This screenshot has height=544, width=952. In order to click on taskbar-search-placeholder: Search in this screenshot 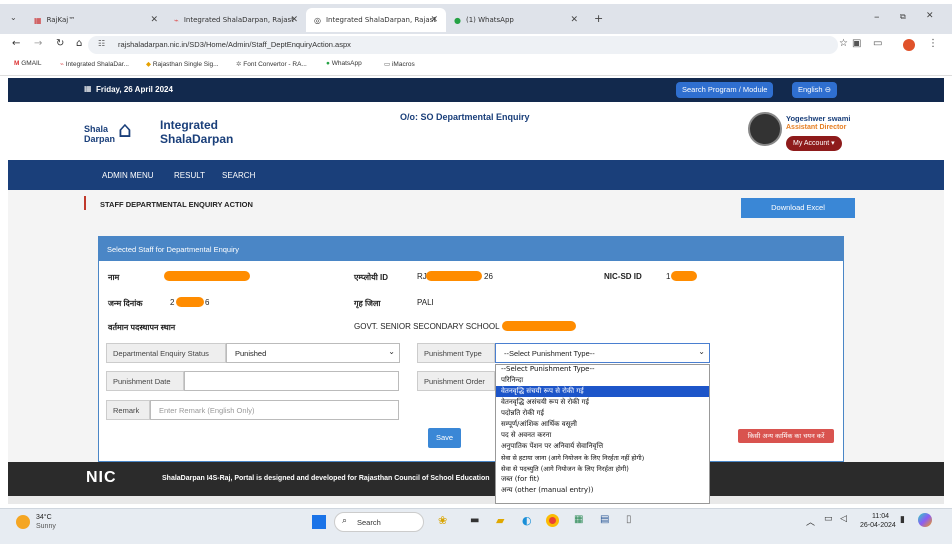, I will do `click(369, 522)`.